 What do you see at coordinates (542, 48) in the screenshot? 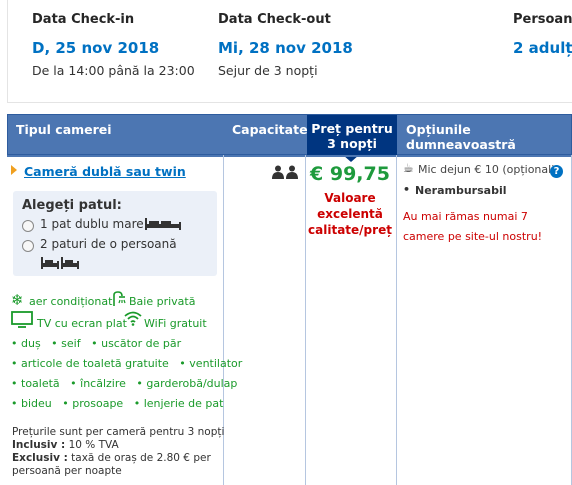
I see `guests-value: 2 adulți` at bounding box center [542, 48].